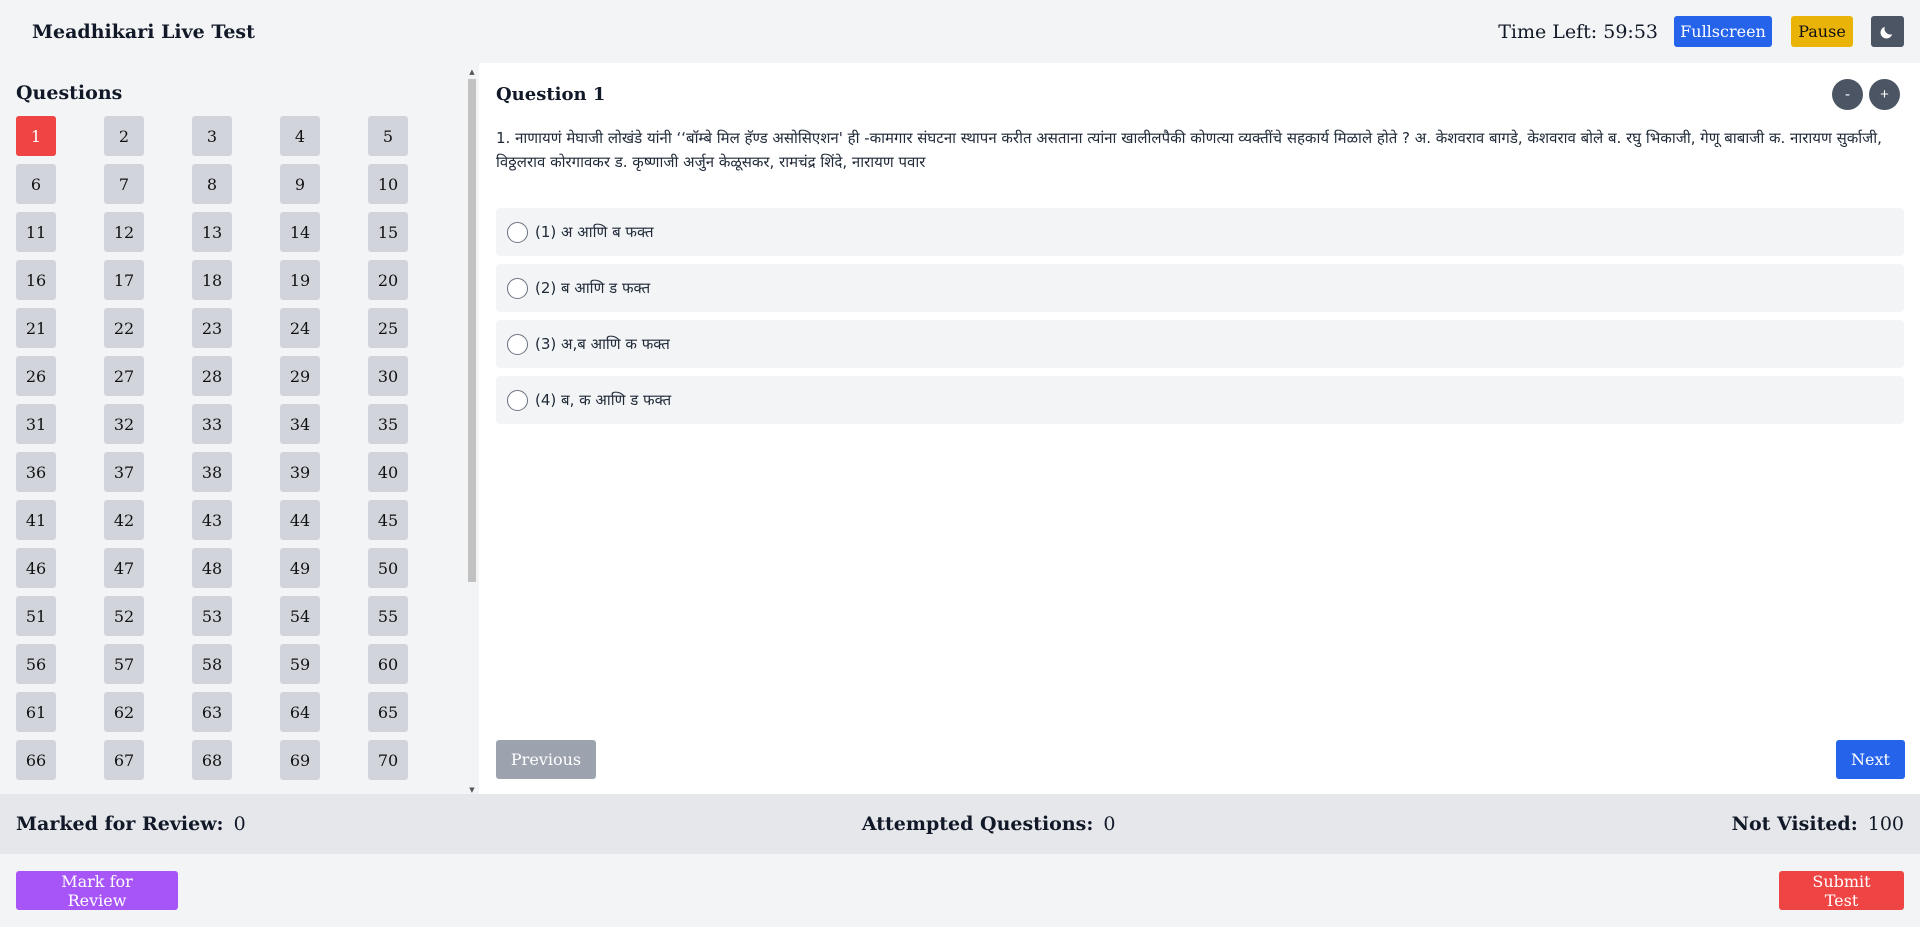 The height and width of the screenshot is (927, 1920). Describe the element at coordinates (593, 288) in the screenshot. I see `option-label: (2) ब आणि ड फक्त` at that location.